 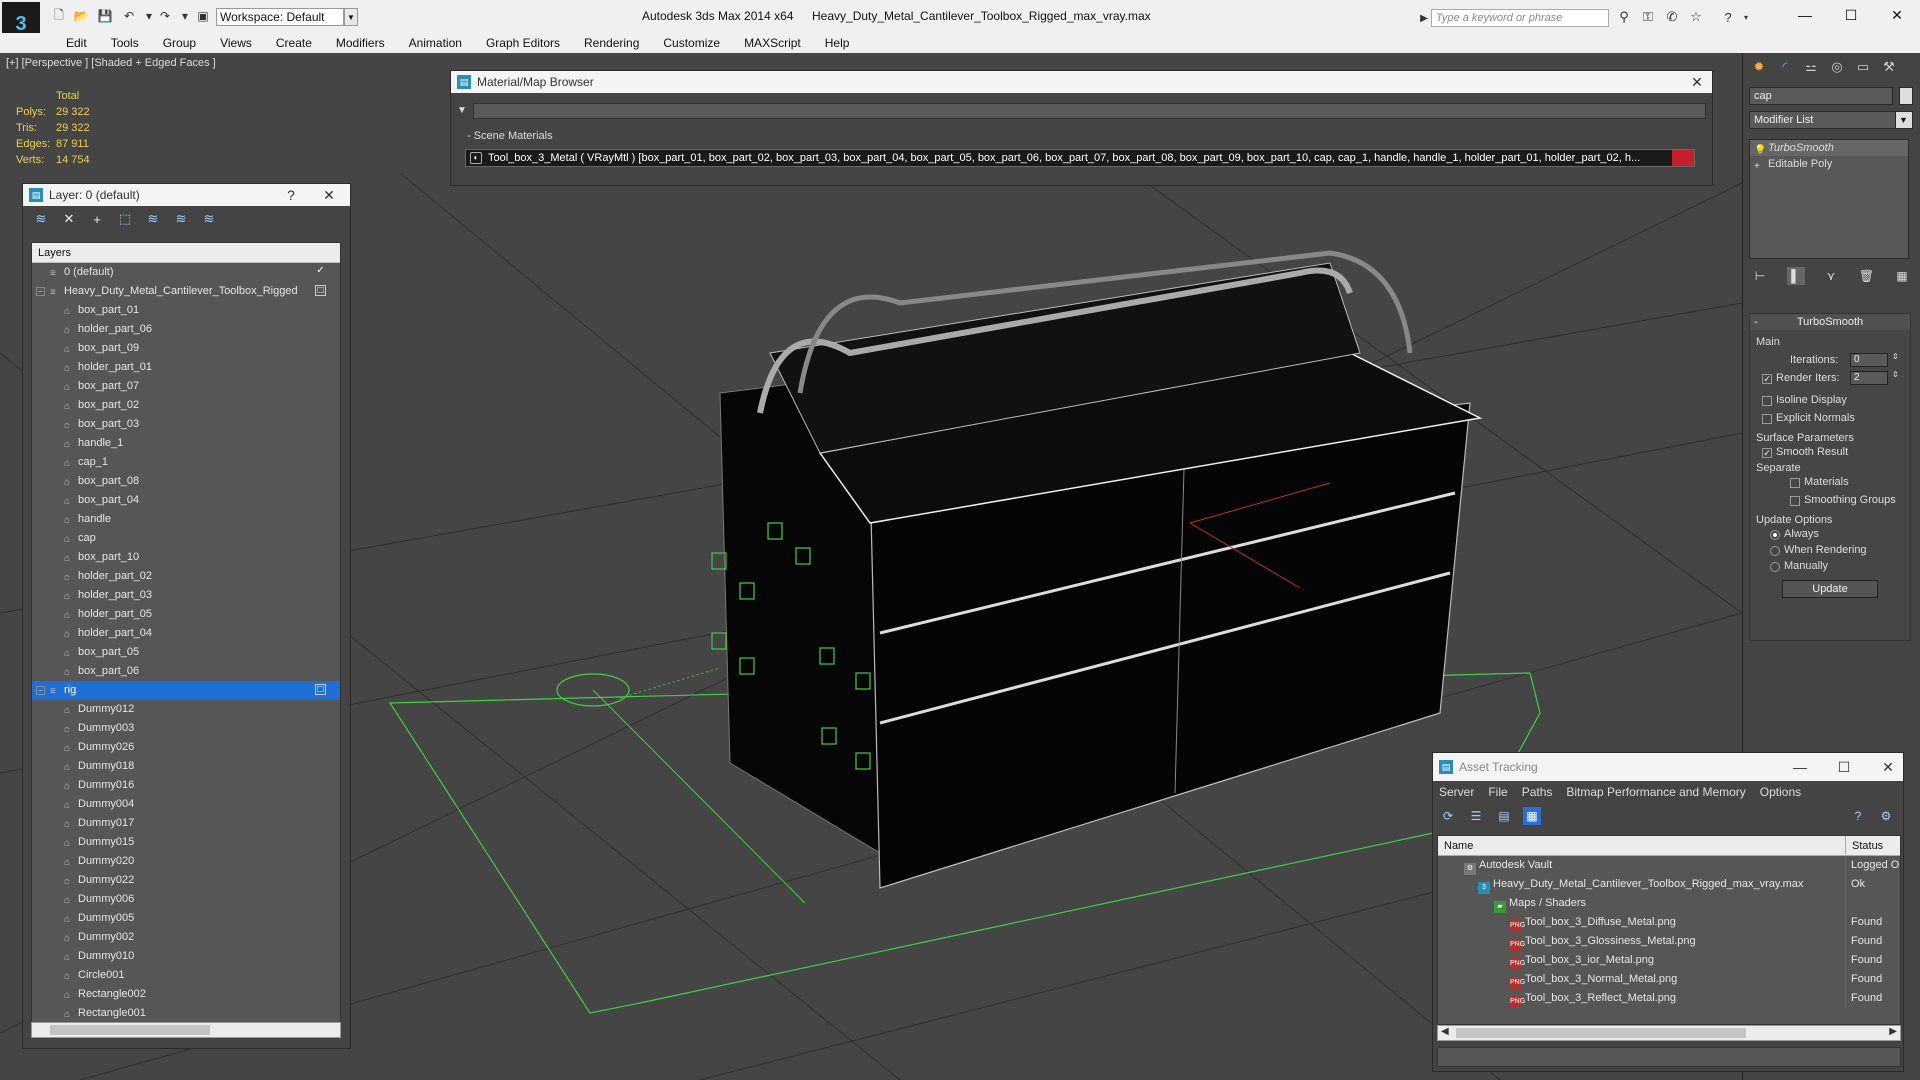 I want to click on asset-row: PNGTool_box_3_Diffuse_Metal.png Found, so click(x=1669, y=922).